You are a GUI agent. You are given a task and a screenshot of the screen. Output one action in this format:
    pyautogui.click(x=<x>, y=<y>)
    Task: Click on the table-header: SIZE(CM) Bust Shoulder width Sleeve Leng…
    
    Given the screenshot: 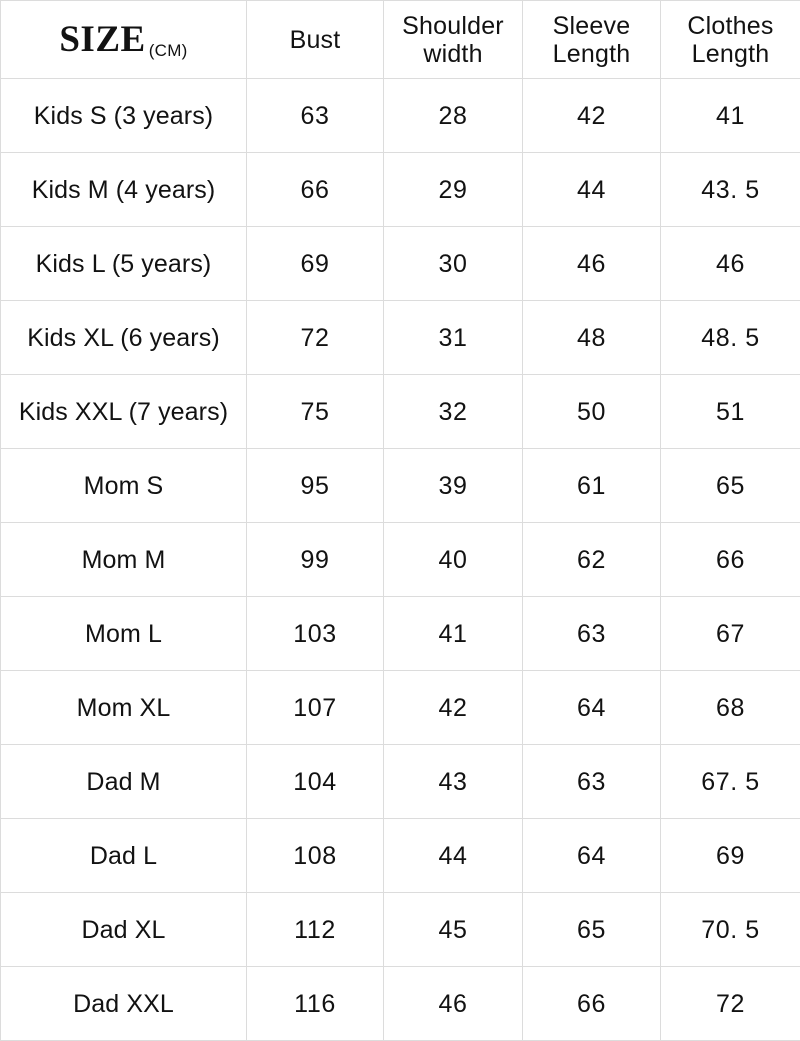 What is the action you would take?
    pyautogui.click(x=400, y=40)
    